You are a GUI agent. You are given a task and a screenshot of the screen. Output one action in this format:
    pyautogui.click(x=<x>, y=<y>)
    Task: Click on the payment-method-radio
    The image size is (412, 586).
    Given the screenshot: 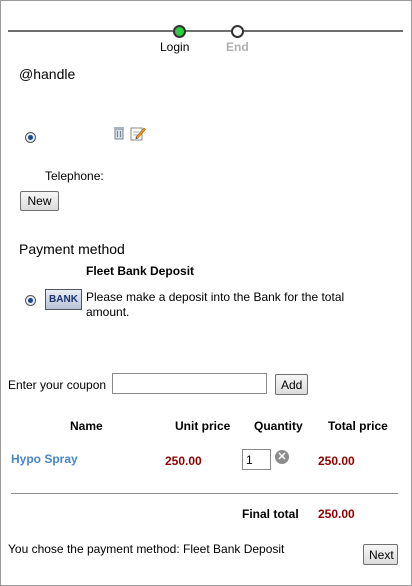 What is the action you would take?
    pyautogui.click(x=30, y=300)
    